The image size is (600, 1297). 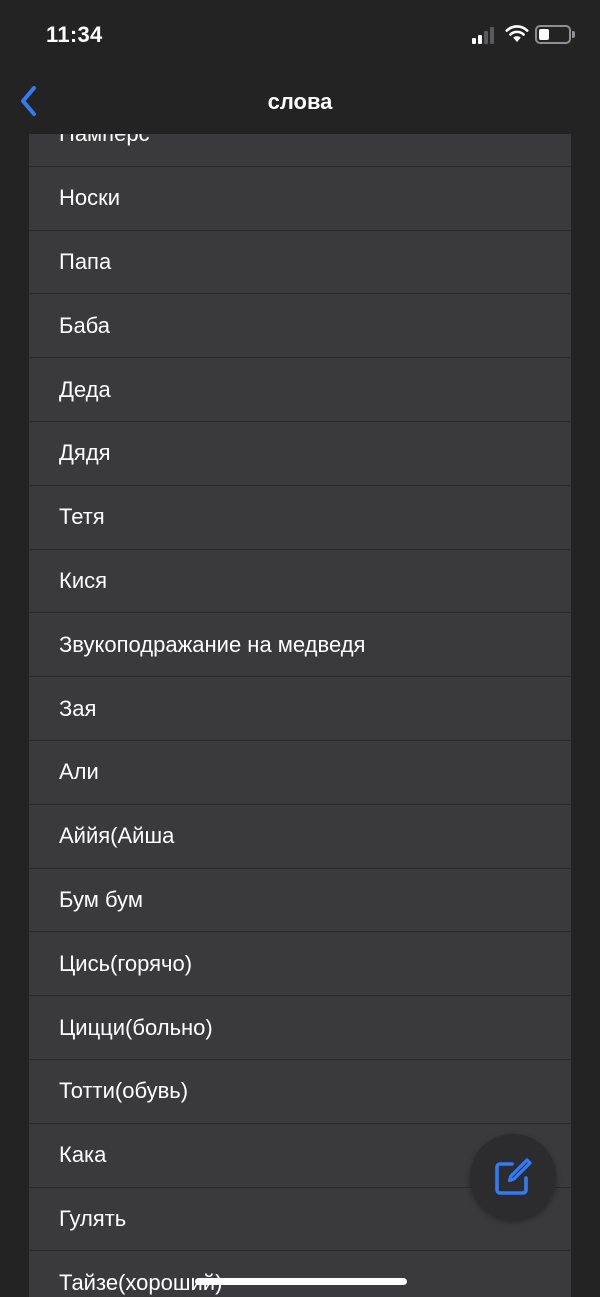 I want to click on page-title: слова, so click(x=300, y=101).